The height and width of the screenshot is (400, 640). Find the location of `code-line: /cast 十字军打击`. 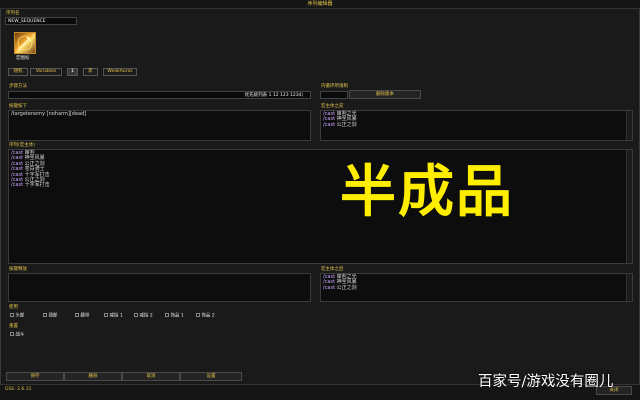

code-line: /cast 十字军打击 is located at coordinates (30, 185).